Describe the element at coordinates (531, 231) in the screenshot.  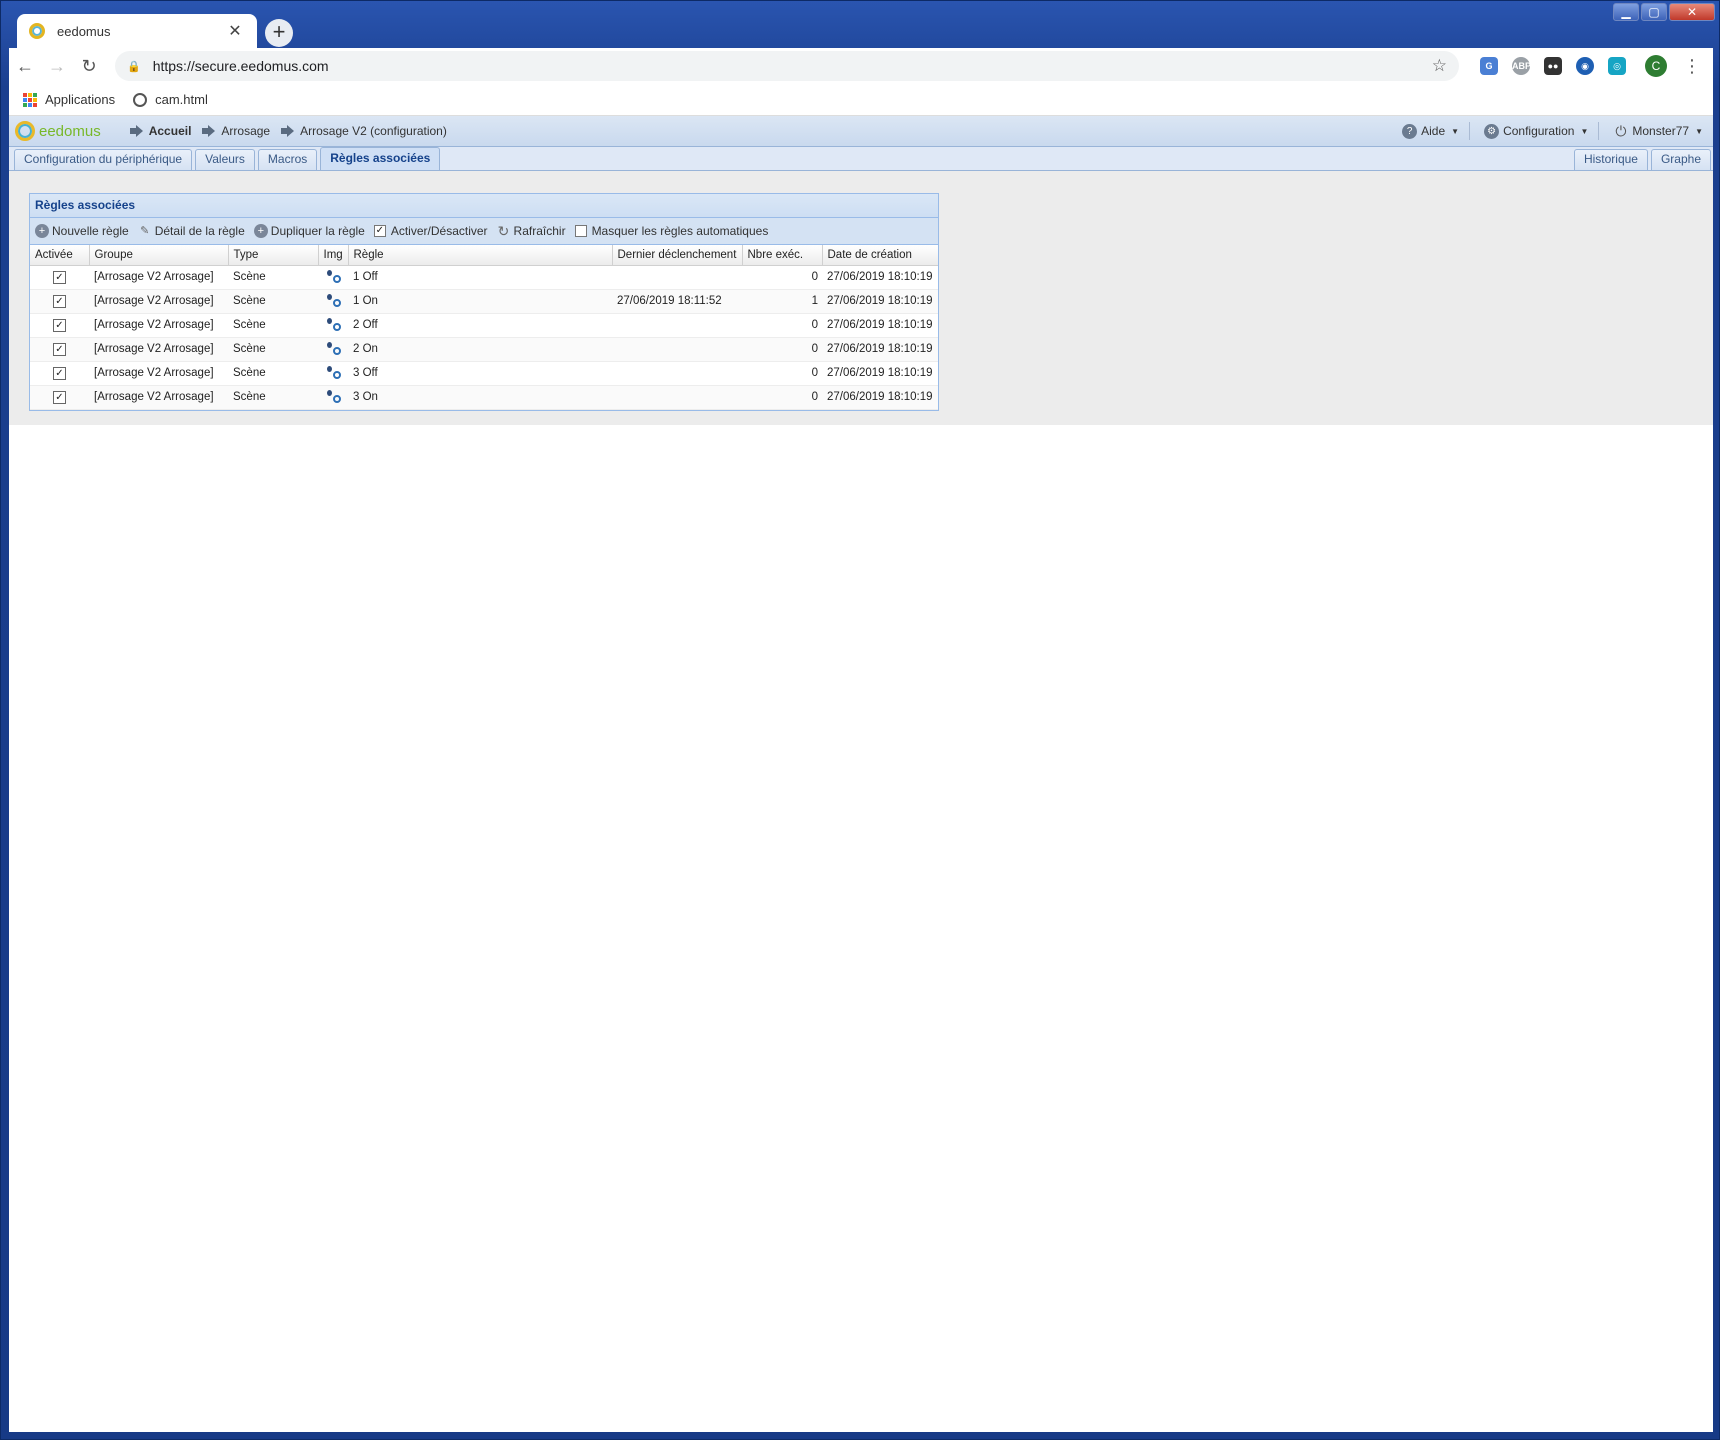
I see `refresh-button: ↻ Rafraîchir` at that location.